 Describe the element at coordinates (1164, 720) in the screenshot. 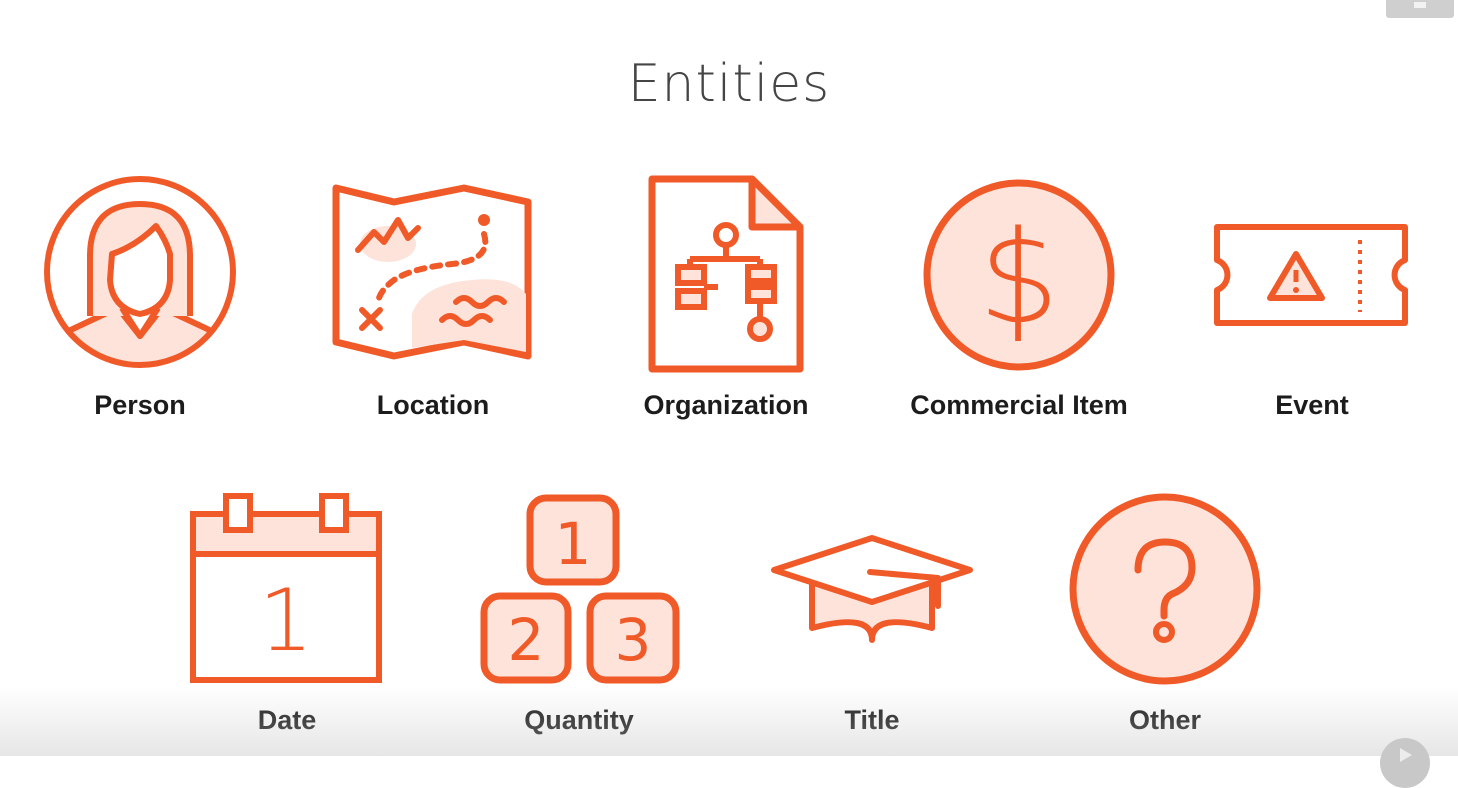

I see `entity-label-other: Other` at that location.